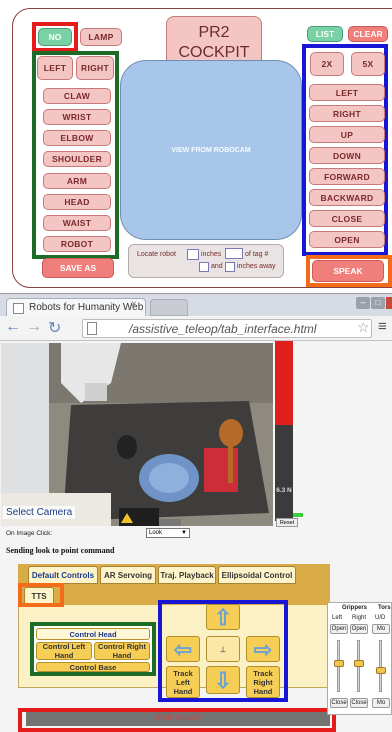  What do you see at coordinates (13, 327) in the screenshot?
I see `back-arrow-icon: ←` at bounding box center [13, 327].